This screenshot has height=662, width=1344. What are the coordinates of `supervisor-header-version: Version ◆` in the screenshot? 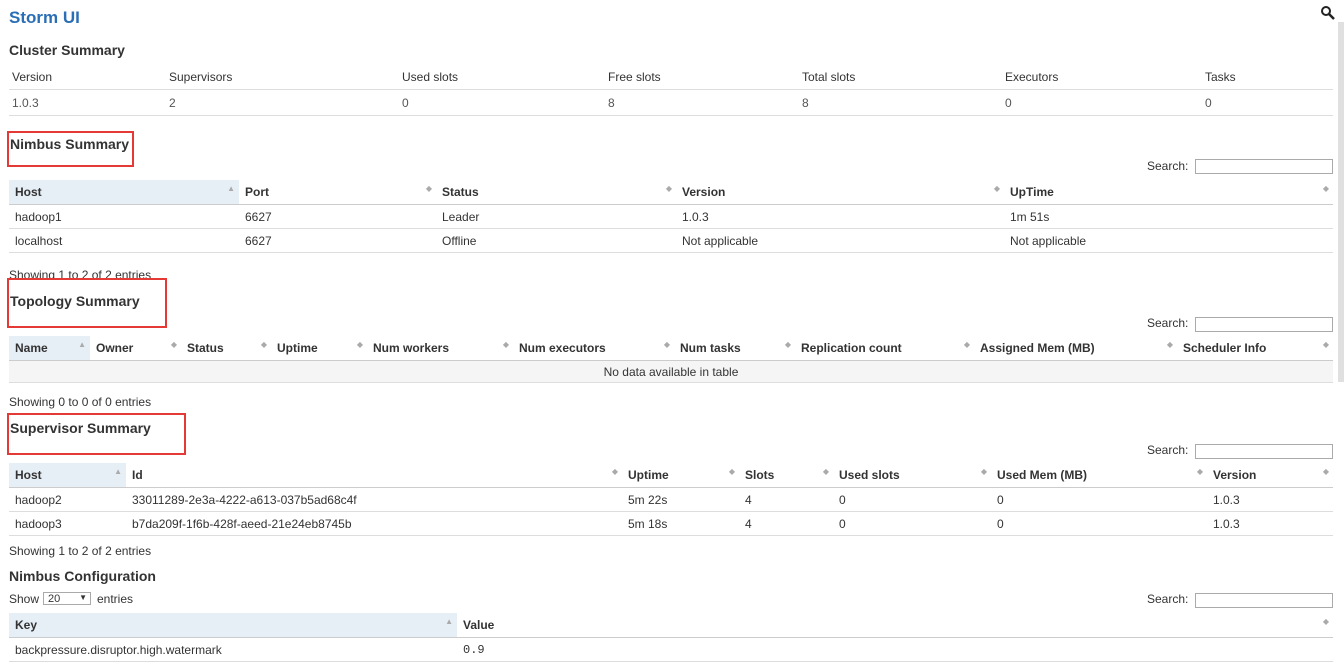 It's located at (1270, 475).